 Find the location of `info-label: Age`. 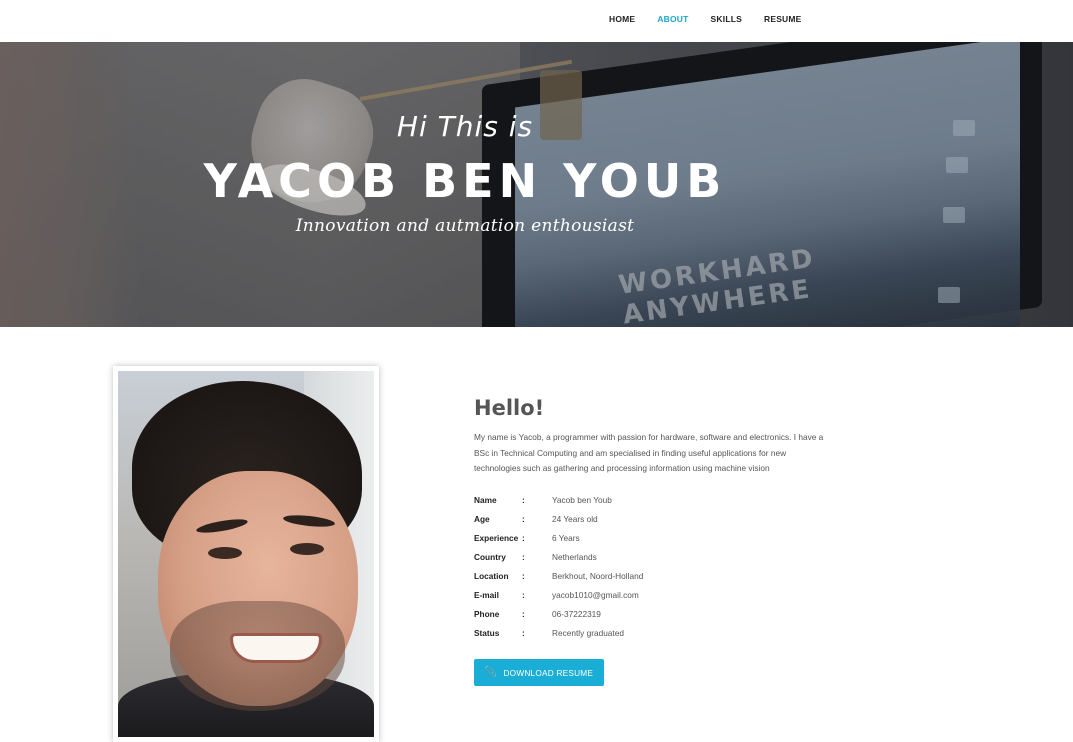

info-label: Age is located at coordinates (482, 518).